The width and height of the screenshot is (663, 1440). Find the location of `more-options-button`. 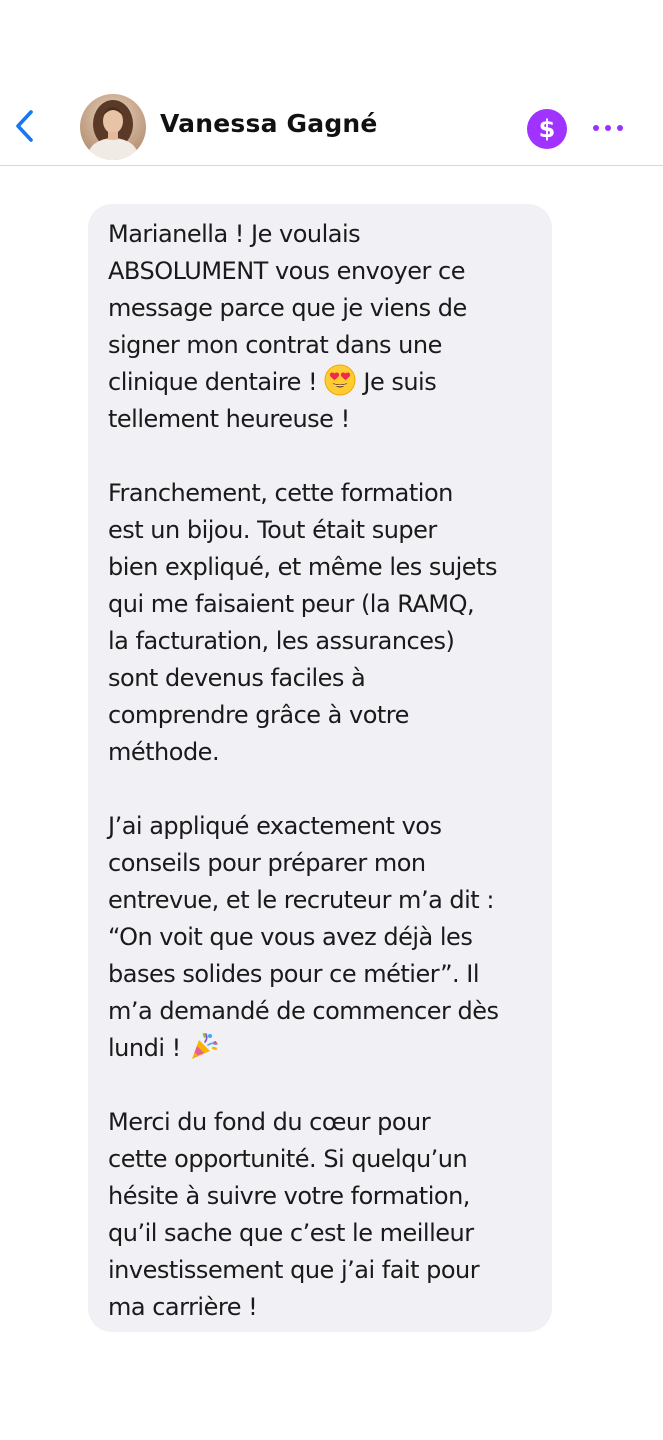

more-options-button is located at coordinates (608, 128).